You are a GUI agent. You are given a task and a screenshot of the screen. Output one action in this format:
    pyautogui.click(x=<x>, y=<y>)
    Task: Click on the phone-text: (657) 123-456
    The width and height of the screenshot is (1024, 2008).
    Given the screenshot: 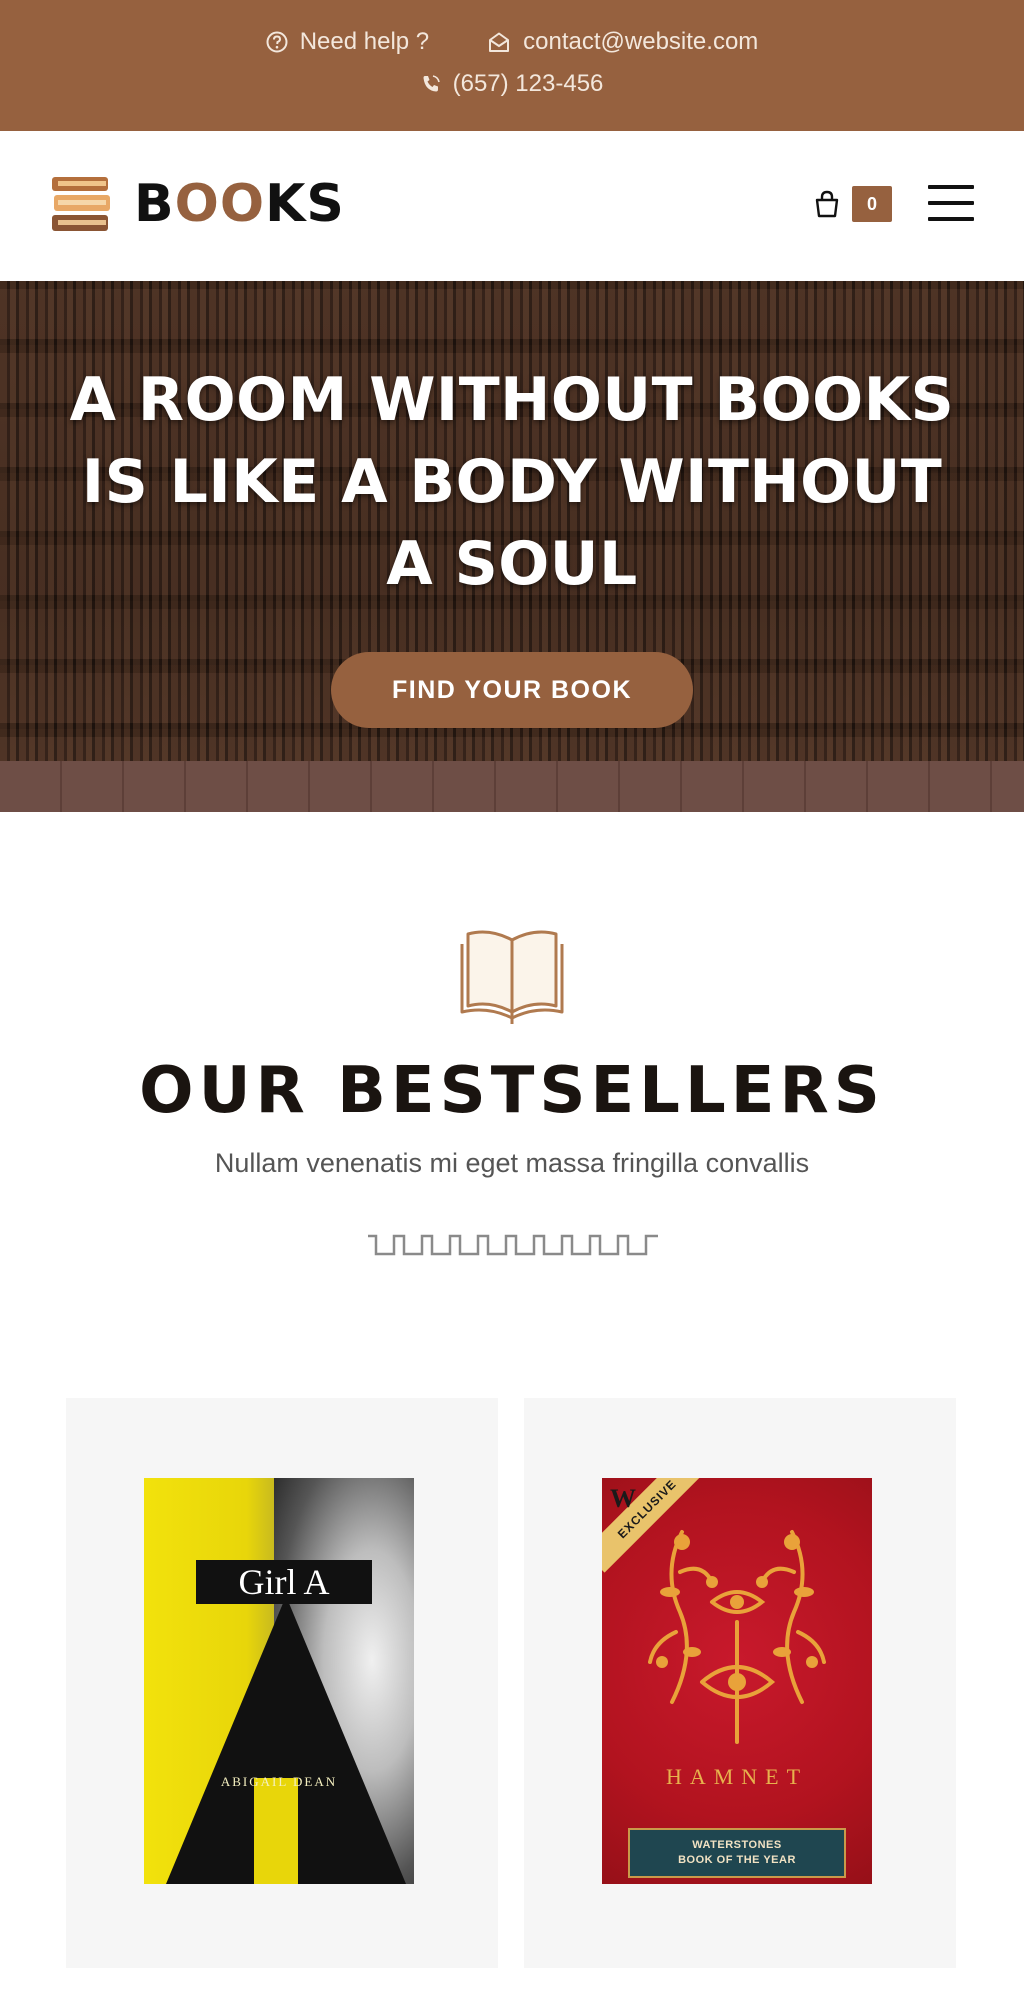 What is the action you would take?
    pyautogui.click(x=528, y=83)
    